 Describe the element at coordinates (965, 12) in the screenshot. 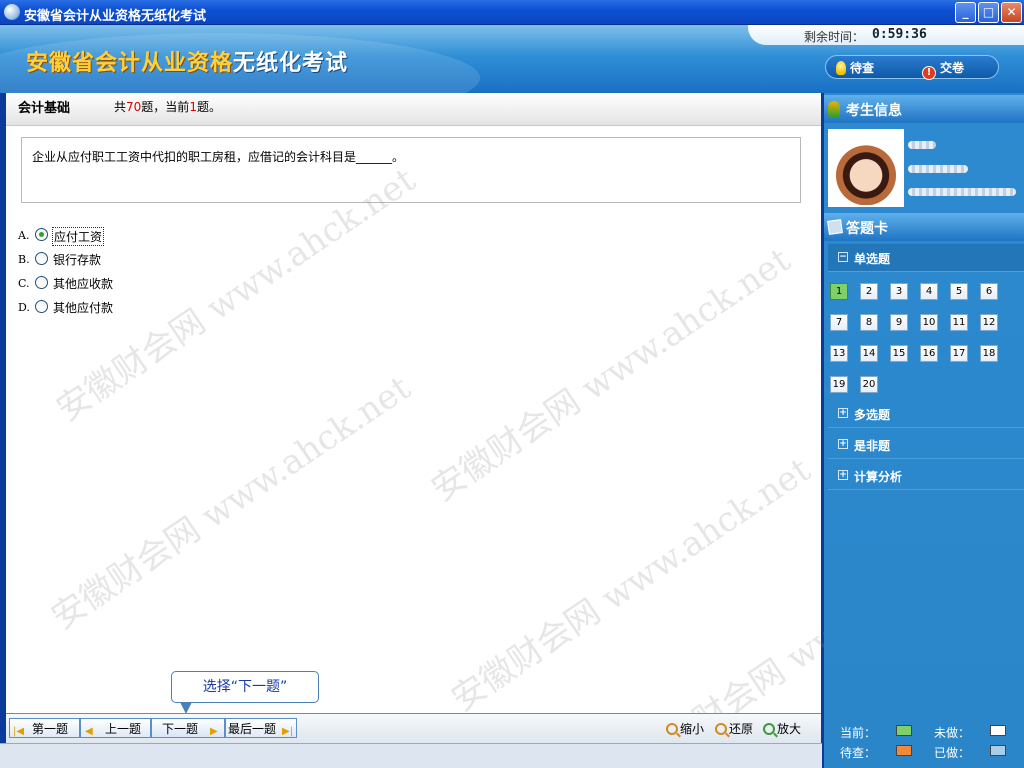

I see `minimize-button: _` at that location.